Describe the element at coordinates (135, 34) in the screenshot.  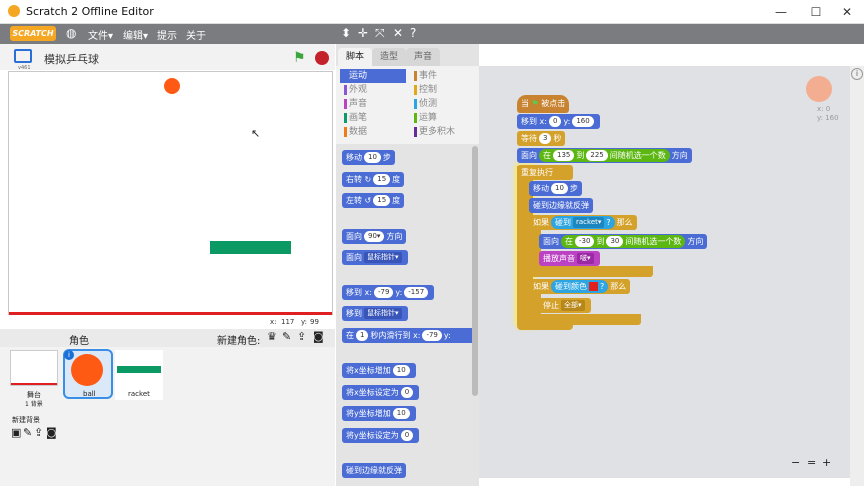
I see `menu-edit: 编辑▾` at that location.